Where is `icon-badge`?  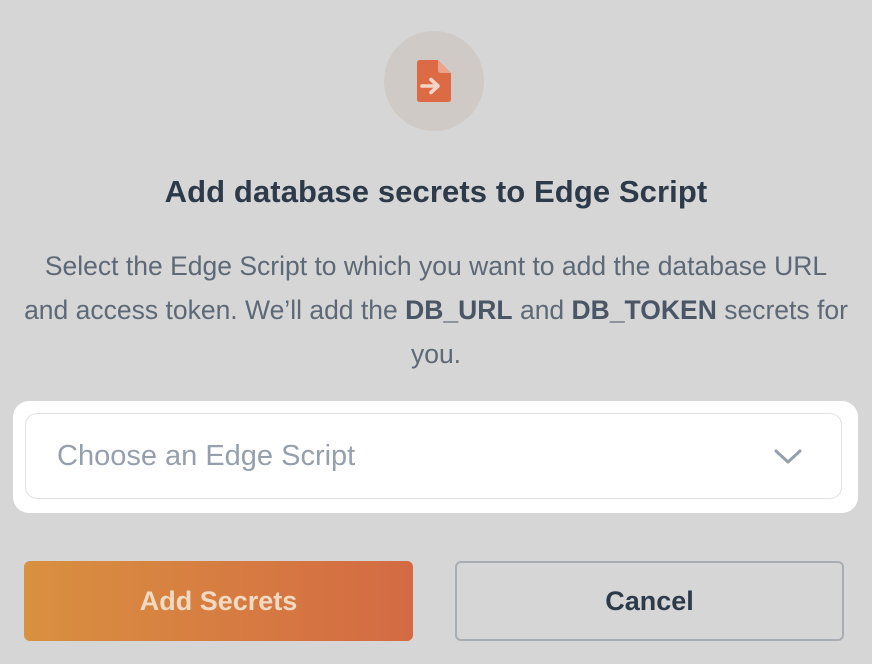 icon-badge is located at coordinates (434, 81).